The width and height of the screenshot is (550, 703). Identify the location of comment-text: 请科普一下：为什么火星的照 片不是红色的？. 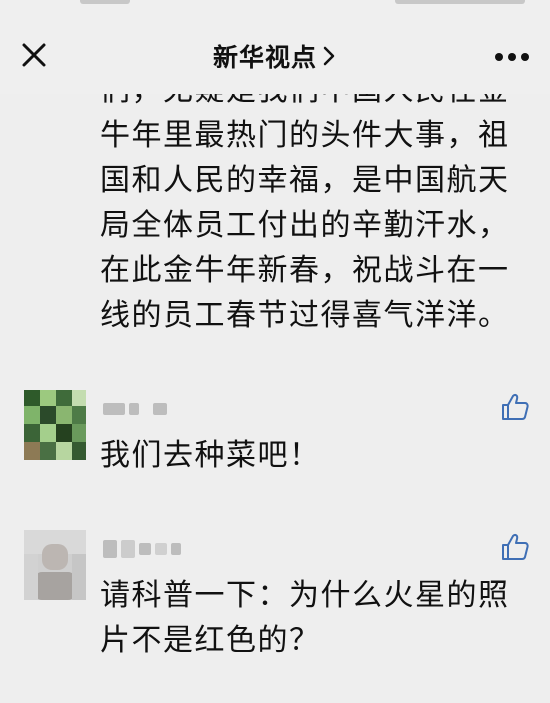
(315, 618).